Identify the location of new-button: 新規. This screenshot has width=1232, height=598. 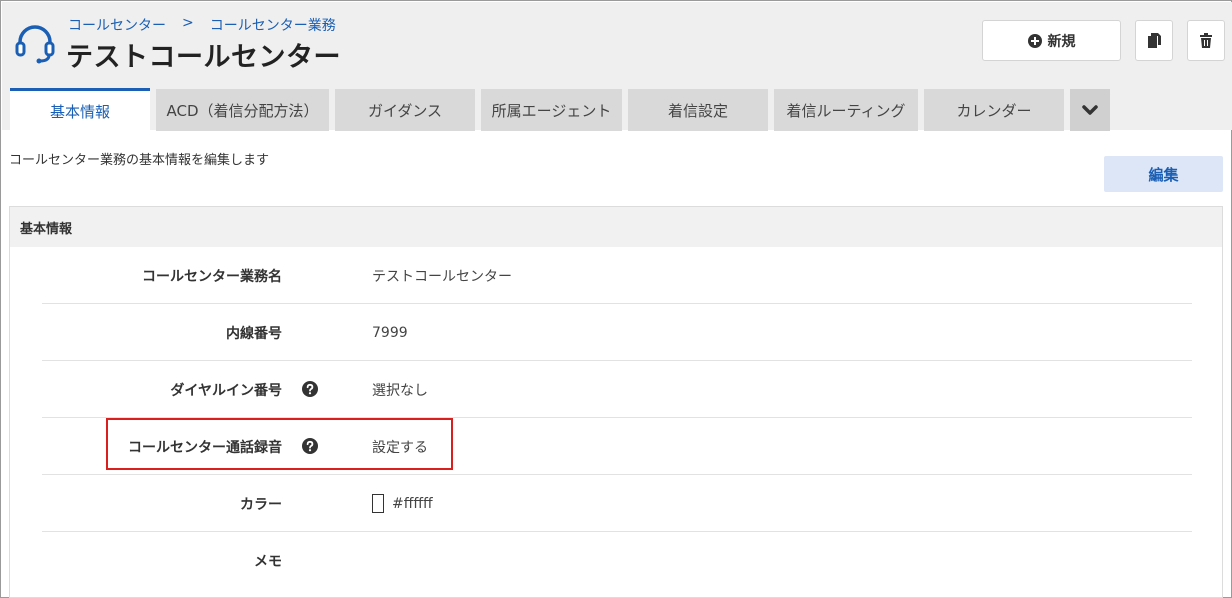
(1051, 40).